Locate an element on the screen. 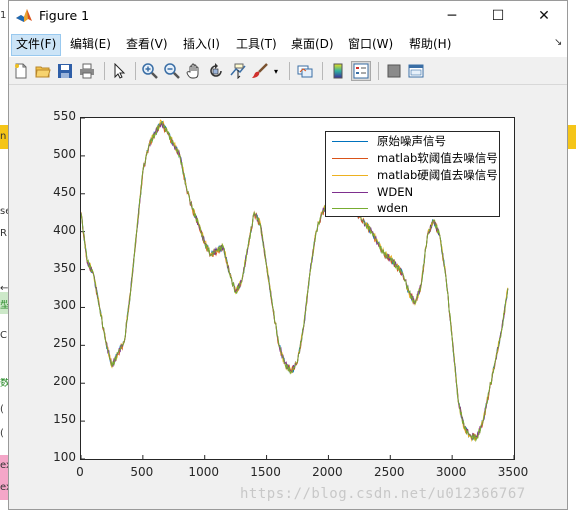  brush-icon is located at coordinates (260, 71).